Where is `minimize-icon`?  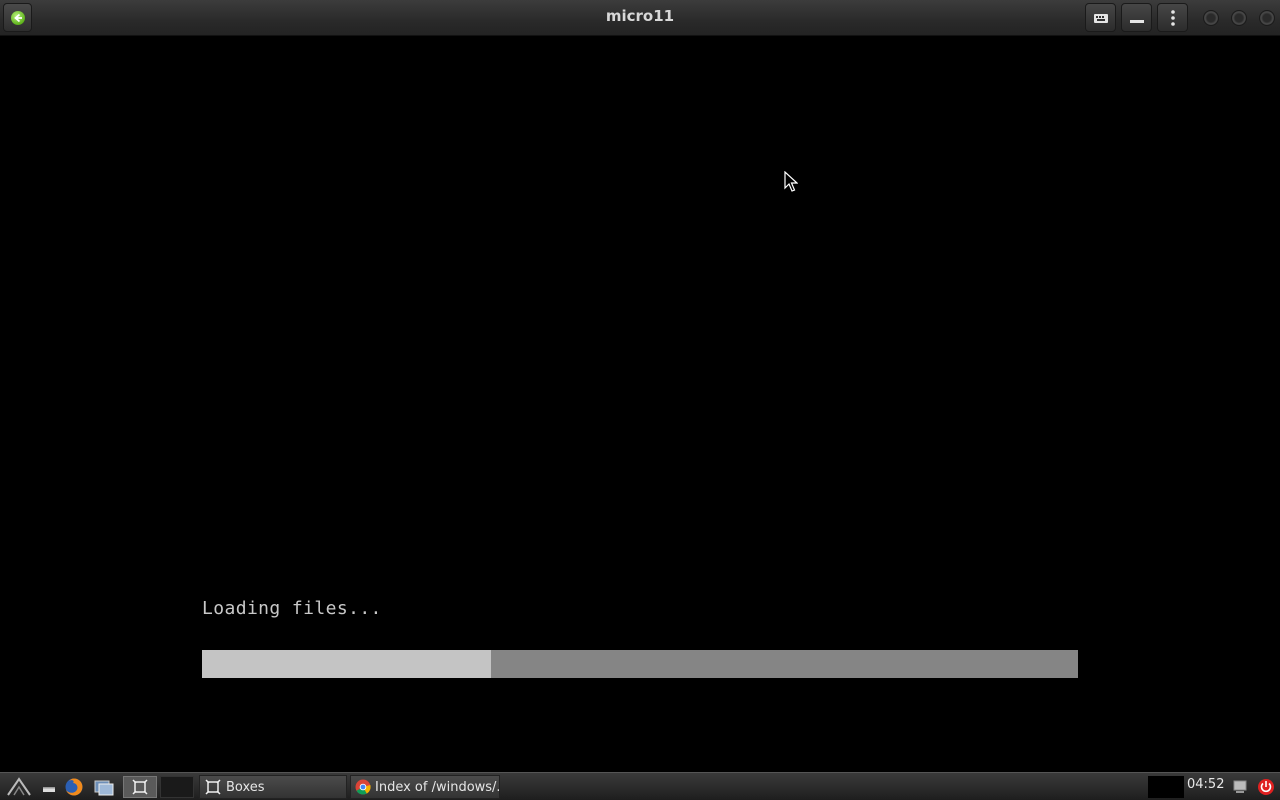
minimize-icon is located at coordinates (1136, 21).